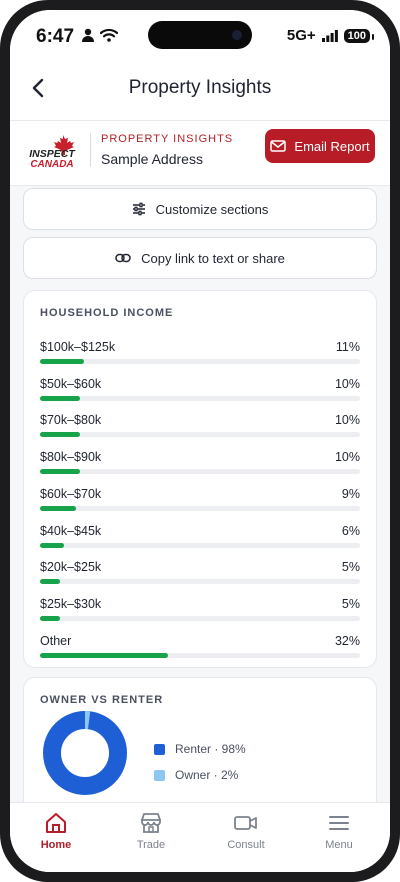  Describe the element at coordinates (71, 493) in the screenshot. I see `income-row-label: $60k–$70k` at that location.